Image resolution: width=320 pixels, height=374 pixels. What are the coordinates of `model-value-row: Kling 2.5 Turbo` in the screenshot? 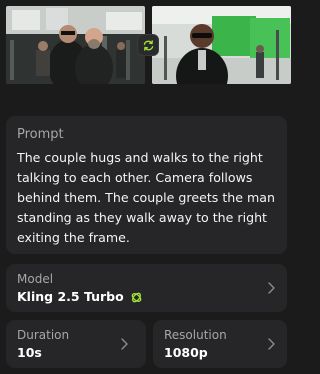 It's located at (146, 297).